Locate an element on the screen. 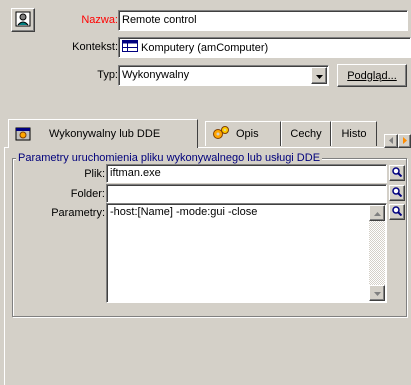 The height and width of the screenshot is (385, 411). arrow-up-icon is located at coordinates (377, 213).